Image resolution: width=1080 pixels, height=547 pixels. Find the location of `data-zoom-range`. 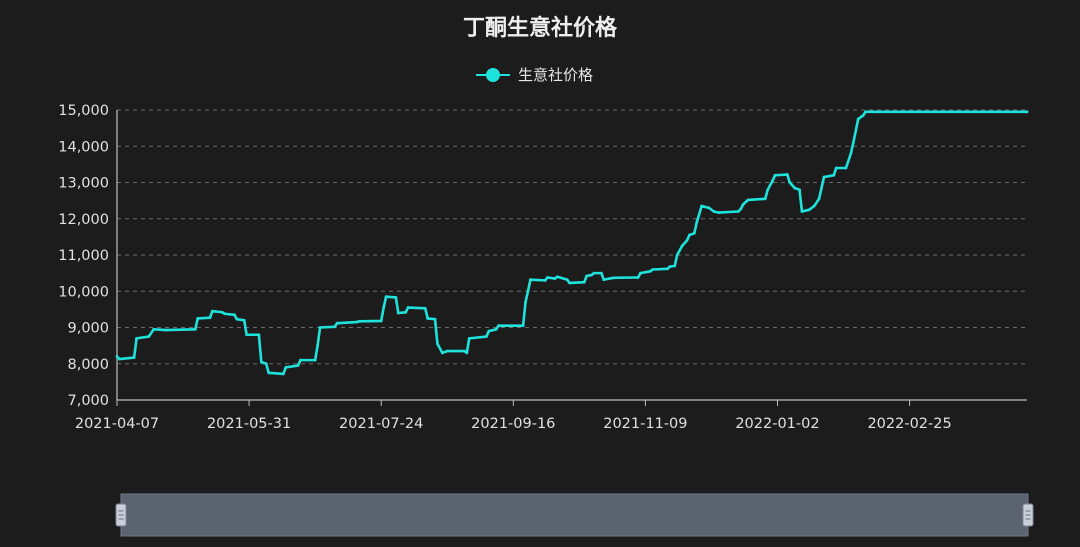

data-zoom-range is located at coordinates (574, 515).